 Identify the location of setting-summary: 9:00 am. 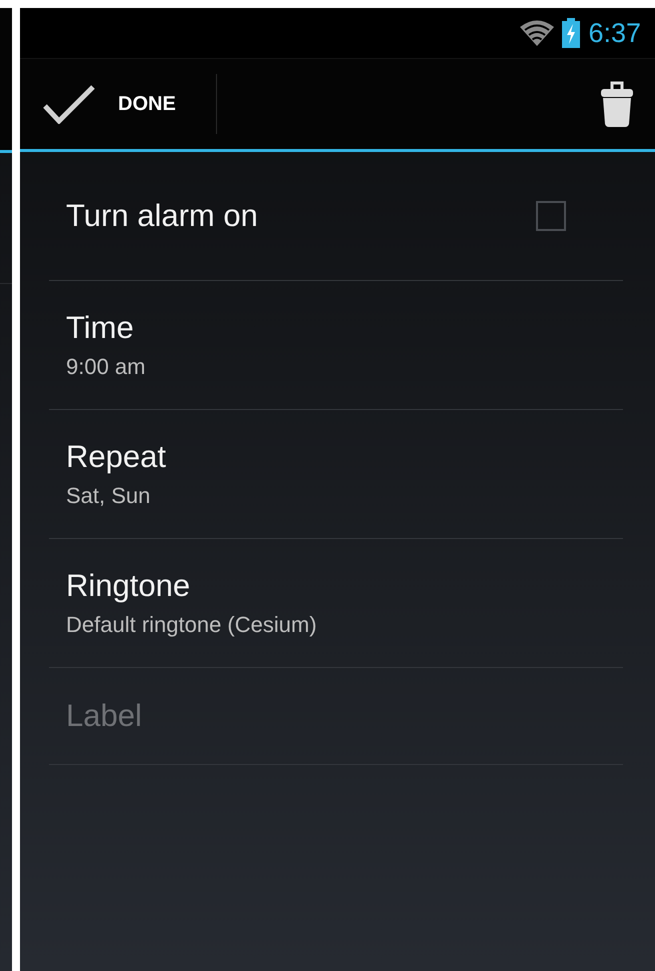
(106, 367).